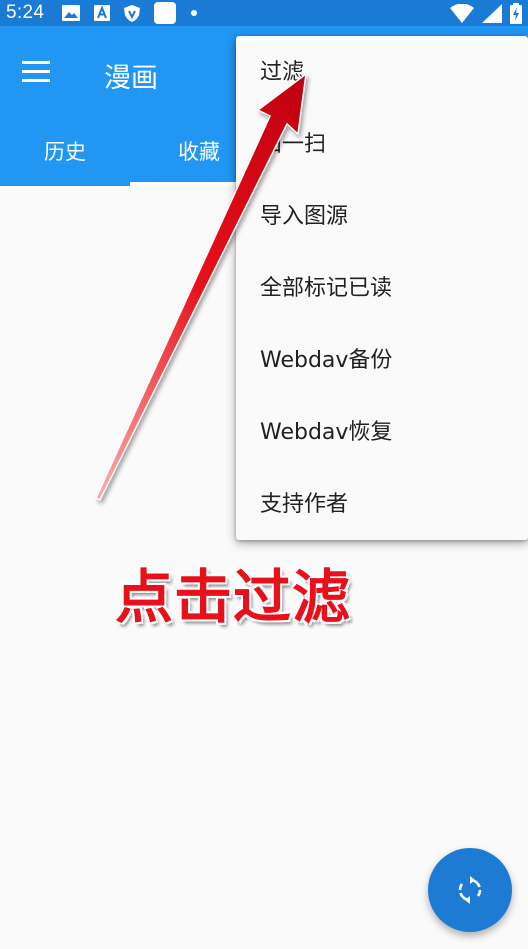 Image resolution: width=528 pixels, height=949 pixels. I want to click on sync-icon, so click(470, 890).